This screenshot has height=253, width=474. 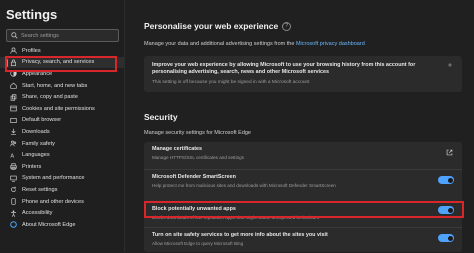 What do you see at coordinates (36, 131) in the screenshot?
I see `sidebar-item-label: Downloads` at bounding box center [36, 131].